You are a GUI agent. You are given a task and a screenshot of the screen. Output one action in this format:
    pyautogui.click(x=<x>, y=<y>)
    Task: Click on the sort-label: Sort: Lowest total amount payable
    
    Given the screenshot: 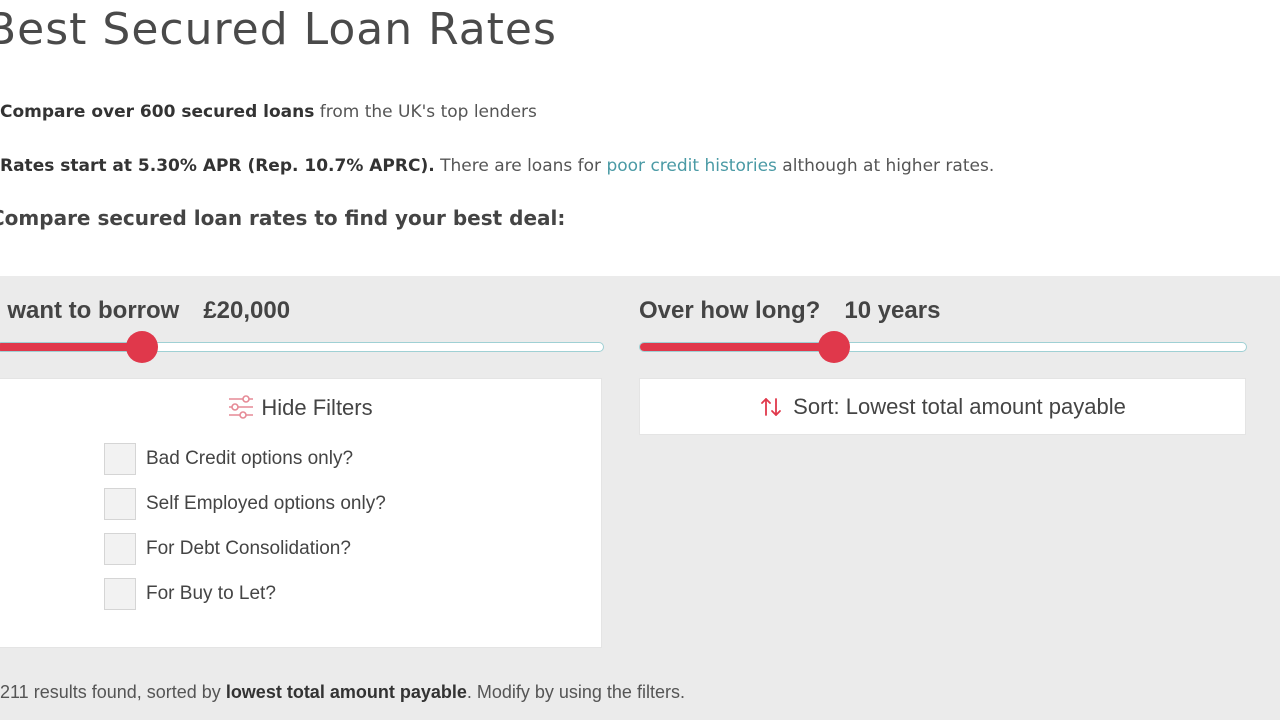 What is the action you would take?
    pyautogui.click(x=959, y=406)
    